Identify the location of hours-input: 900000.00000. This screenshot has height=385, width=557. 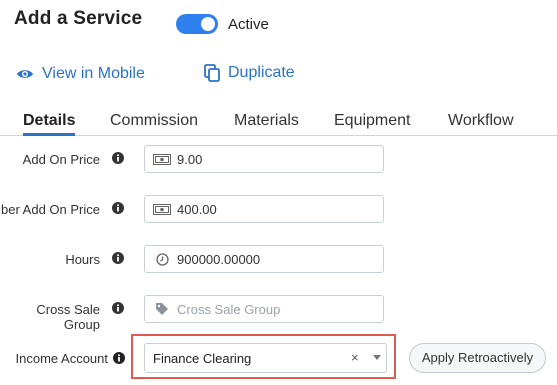
(264, 259).